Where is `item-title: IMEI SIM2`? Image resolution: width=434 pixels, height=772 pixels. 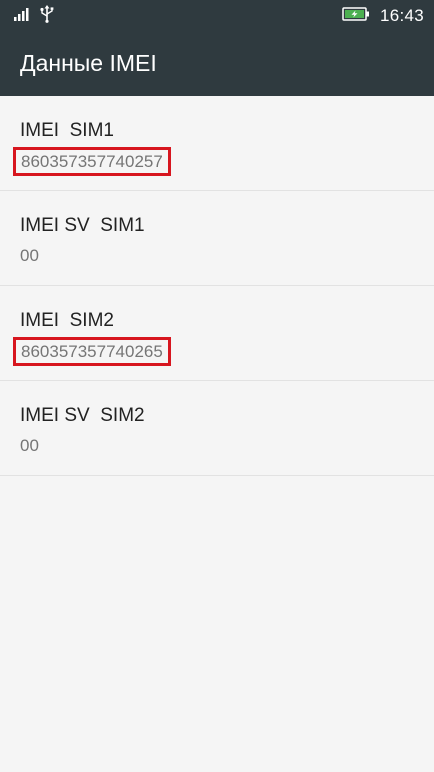
item-title: IMEI SIM2 is located at coordinates (67, 320).